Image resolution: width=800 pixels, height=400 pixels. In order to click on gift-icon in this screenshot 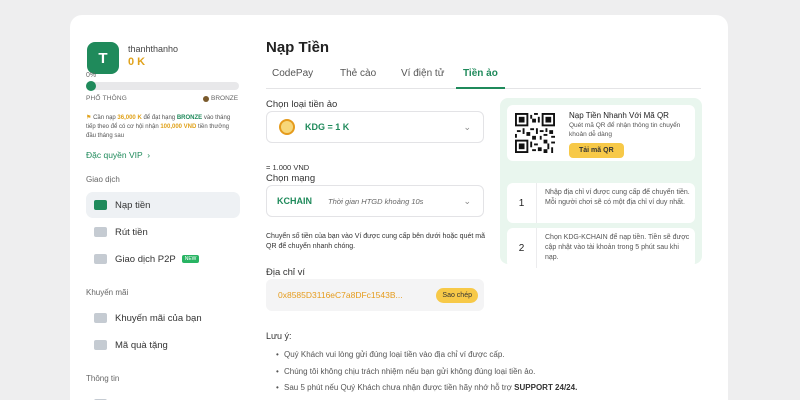, I will do `click(100, 345)`.